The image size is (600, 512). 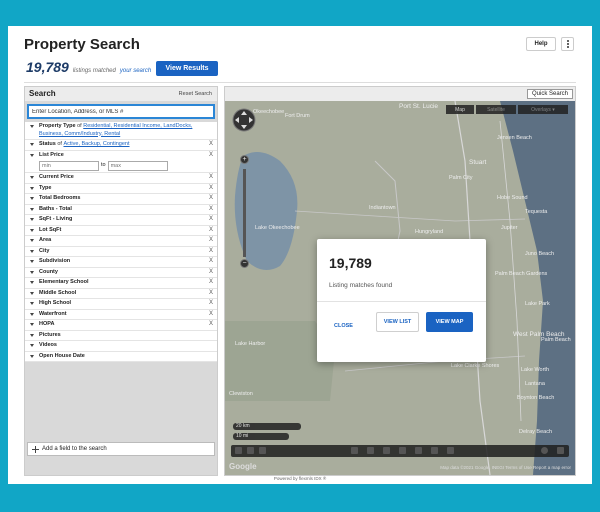 I want to click on field-row: HOPA X, so click(x=121, y=325).